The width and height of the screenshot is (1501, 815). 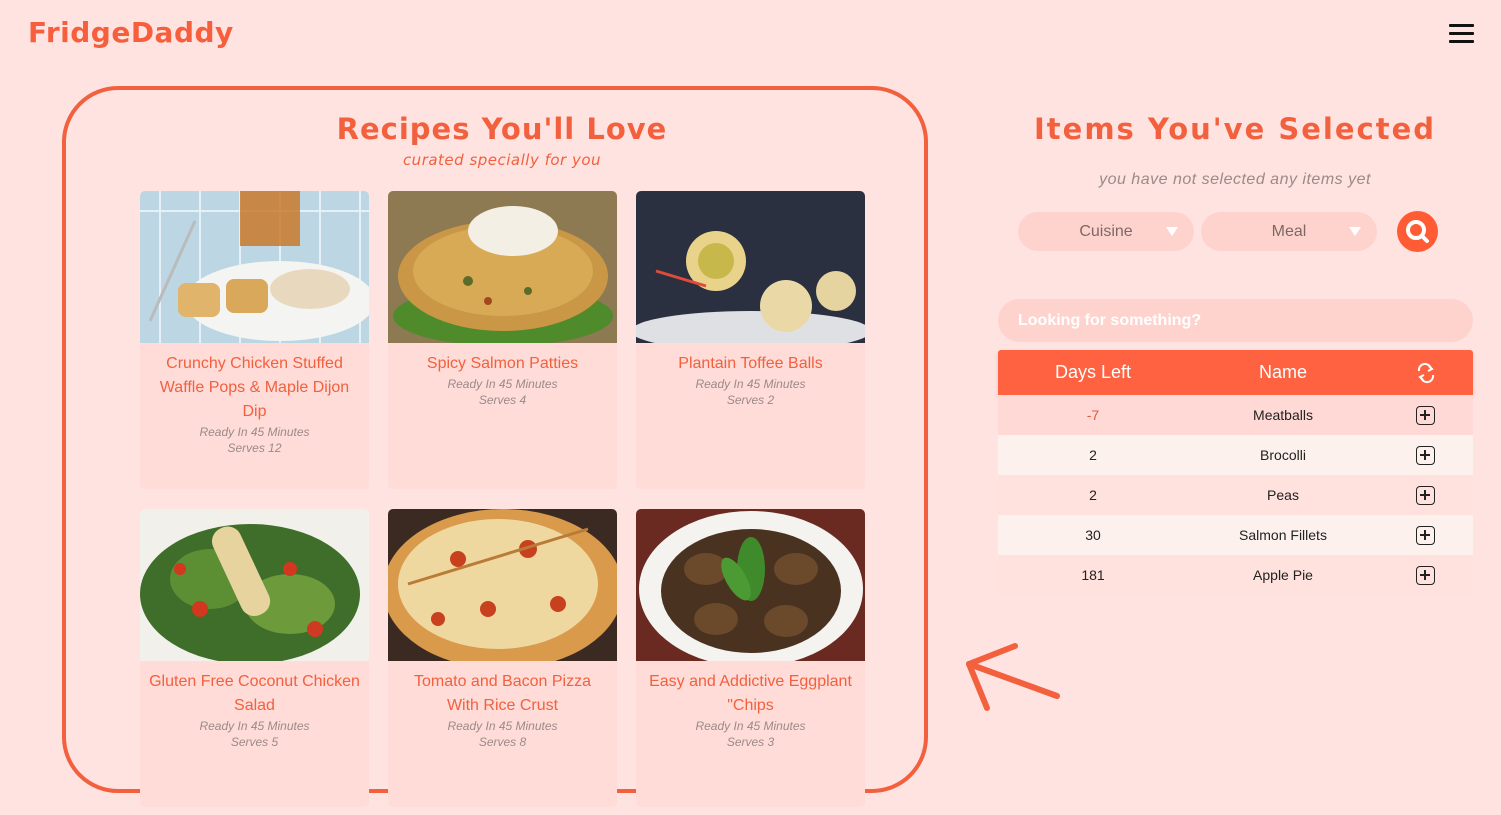 I want to click on hamburger-menu-icon, so click(x=1461, y=34).